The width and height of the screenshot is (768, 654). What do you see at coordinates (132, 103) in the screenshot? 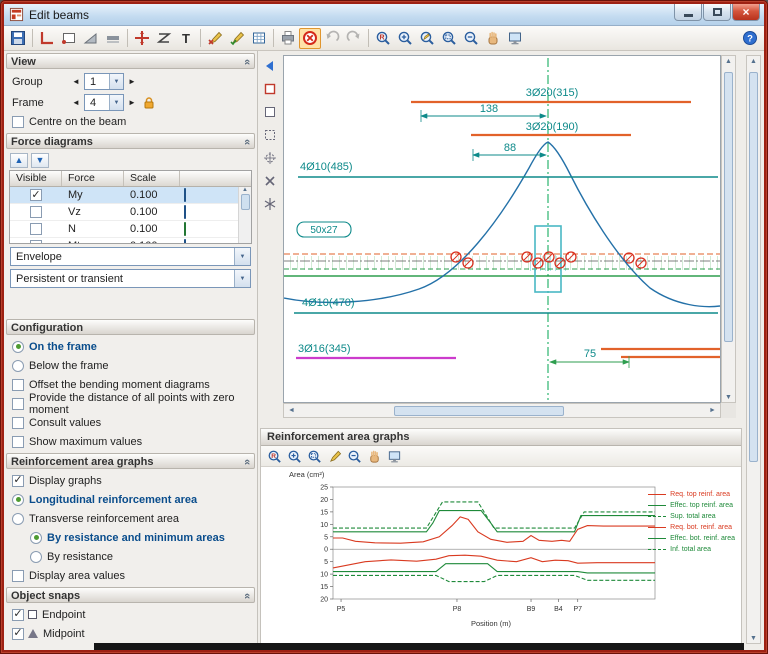
I see `frame-next-button: ►` at bounding box center [132, 103].